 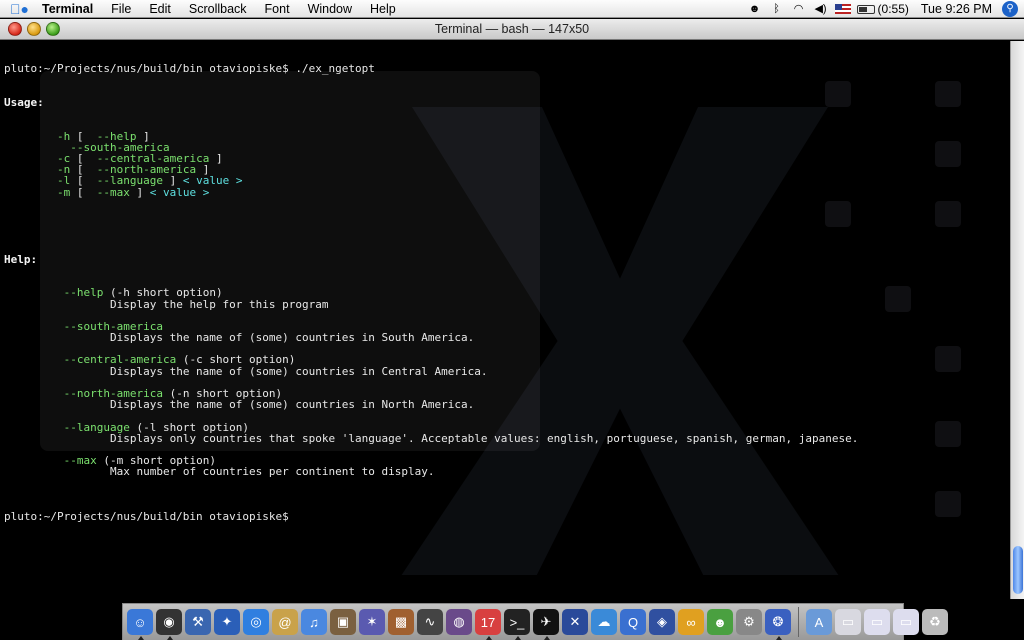 I want to click on menu-clock: Tue 9:26 PM, so click(x=956, y=9).